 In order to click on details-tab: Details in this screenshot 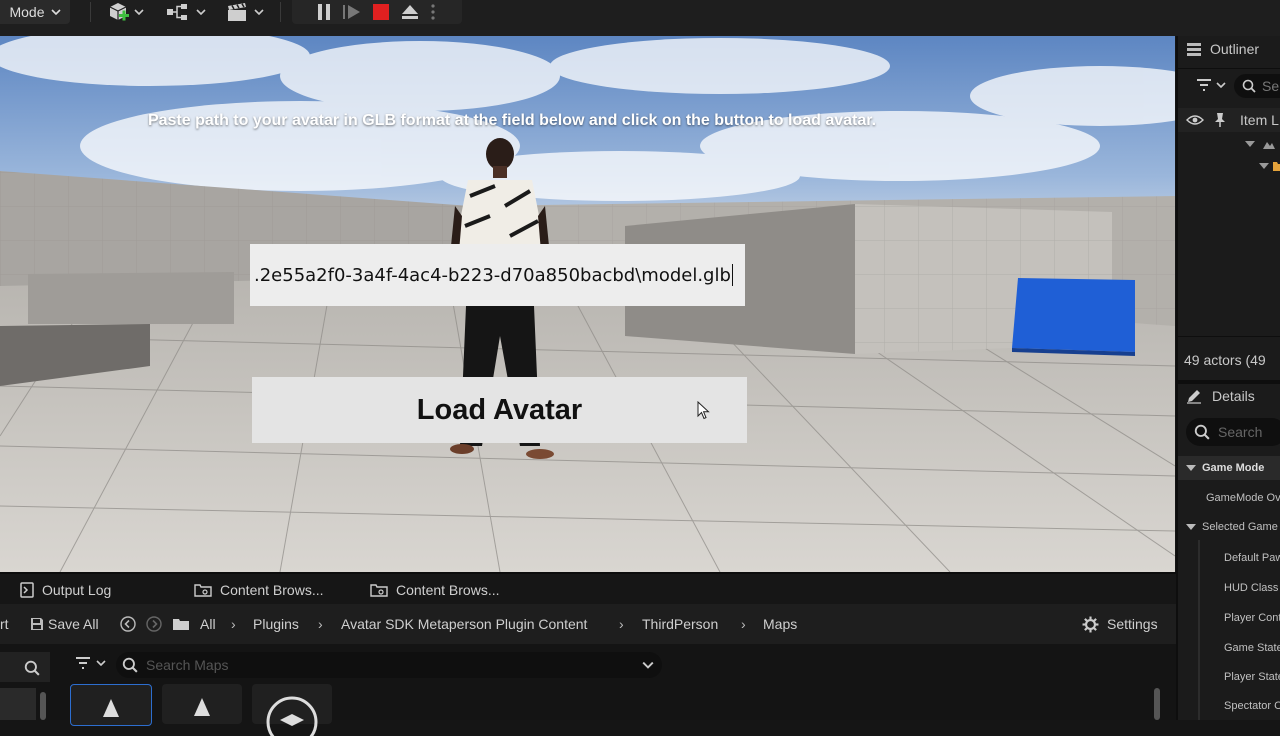, I will do `click(1220, 396)`.